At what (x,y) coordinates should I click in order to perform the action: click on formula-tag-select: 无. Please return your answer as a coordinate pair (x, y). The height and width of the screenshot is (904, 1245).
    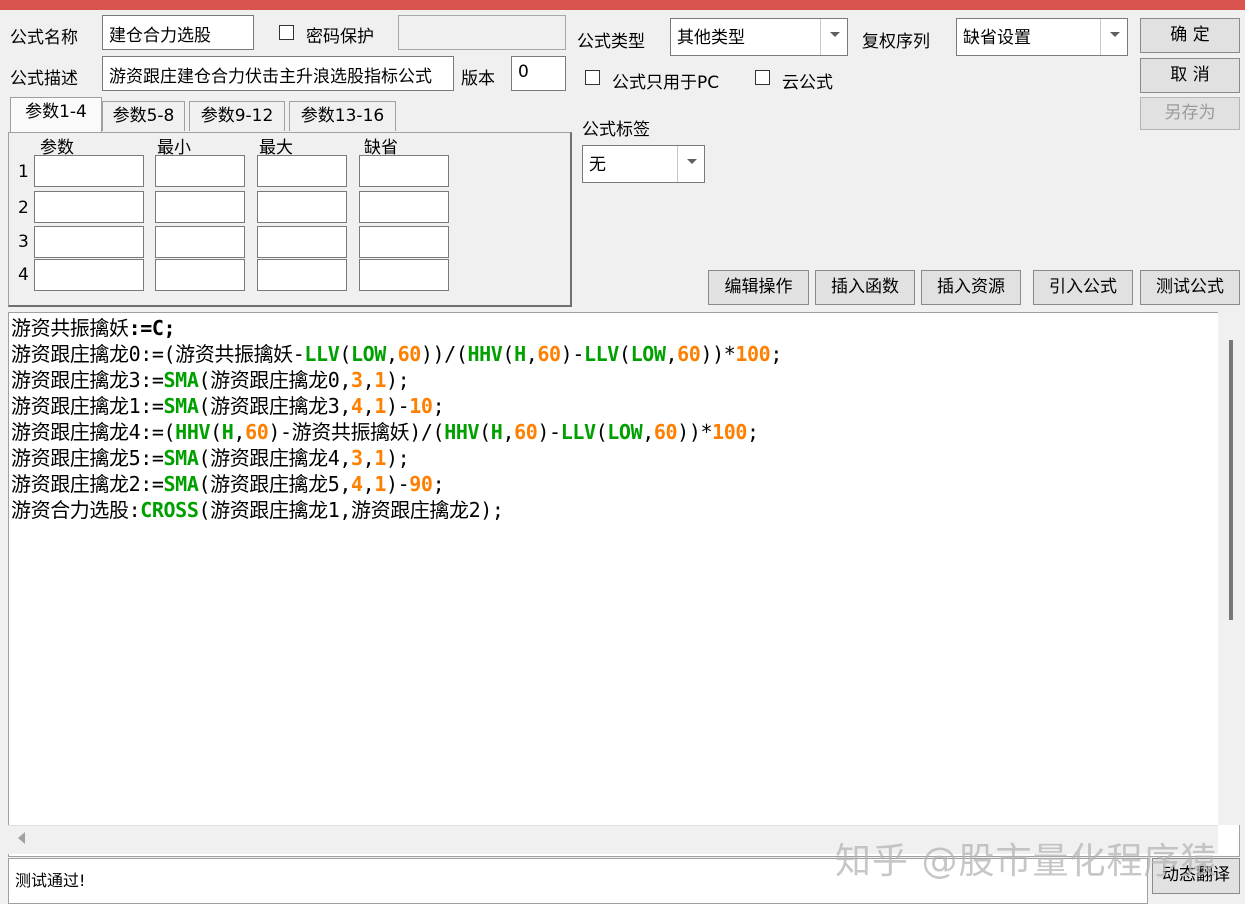
    Looking at the image, I should click on (643, 164).